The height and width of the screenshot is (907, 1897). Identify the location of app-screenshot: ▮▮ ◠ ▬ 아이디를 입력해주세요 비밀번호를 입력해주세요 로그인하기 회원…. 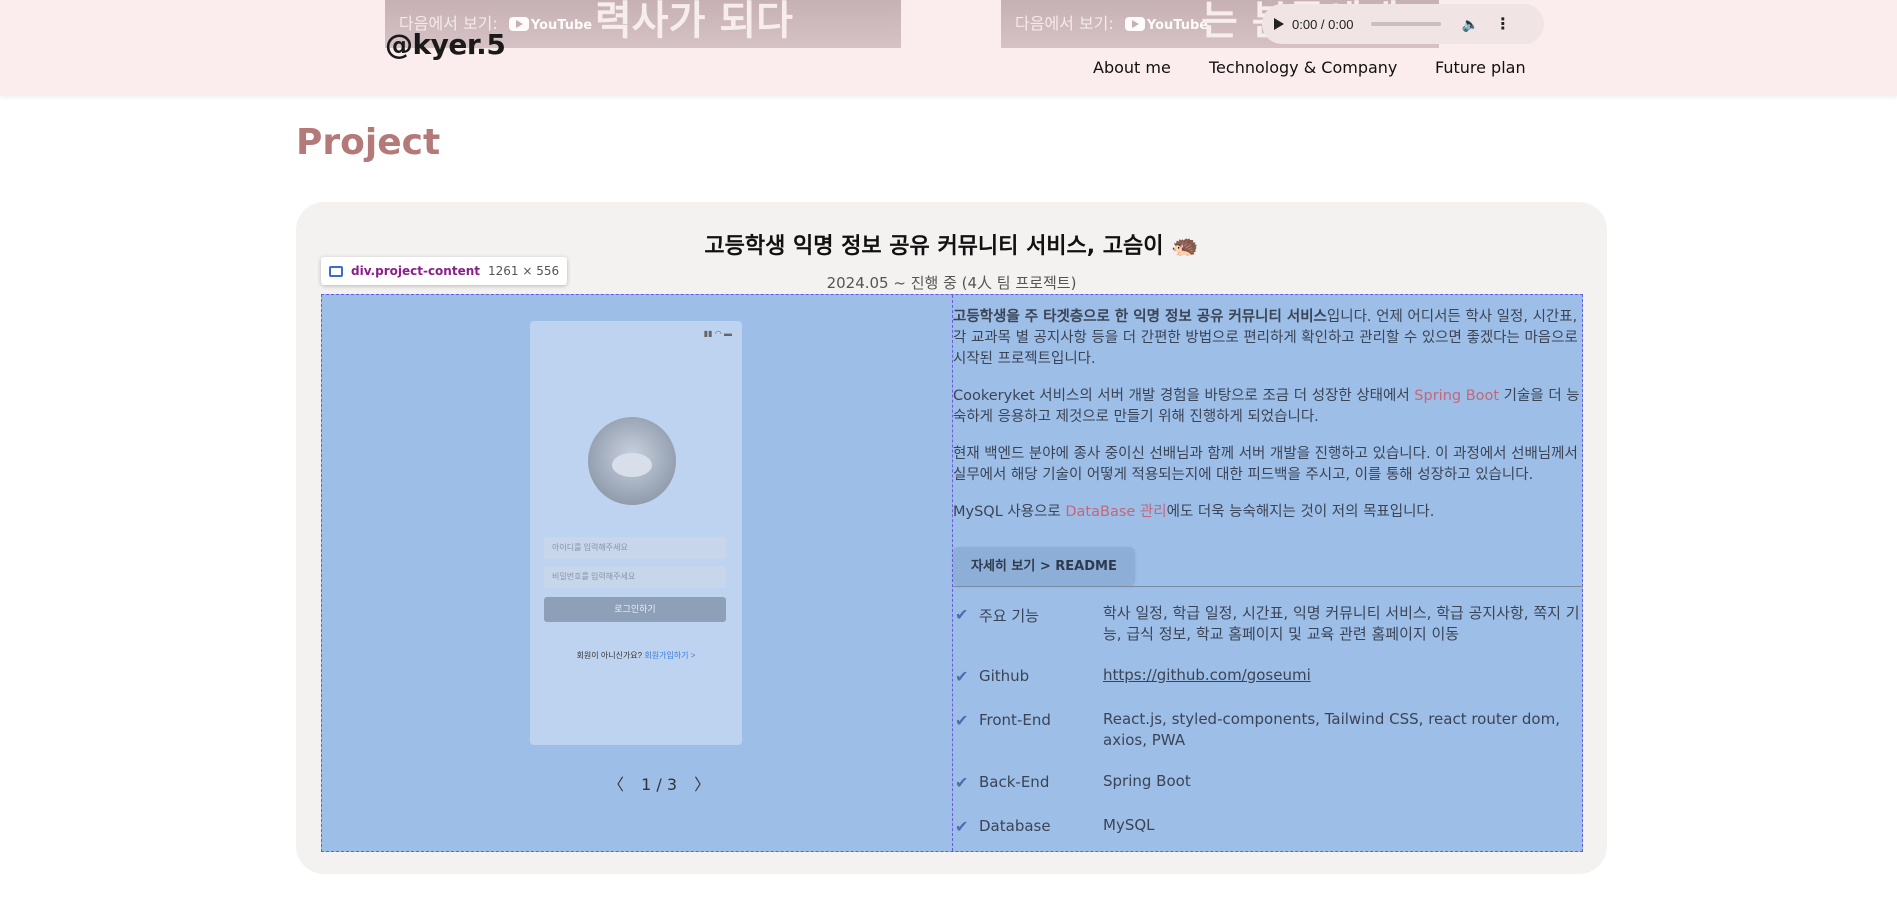
(636, 533).